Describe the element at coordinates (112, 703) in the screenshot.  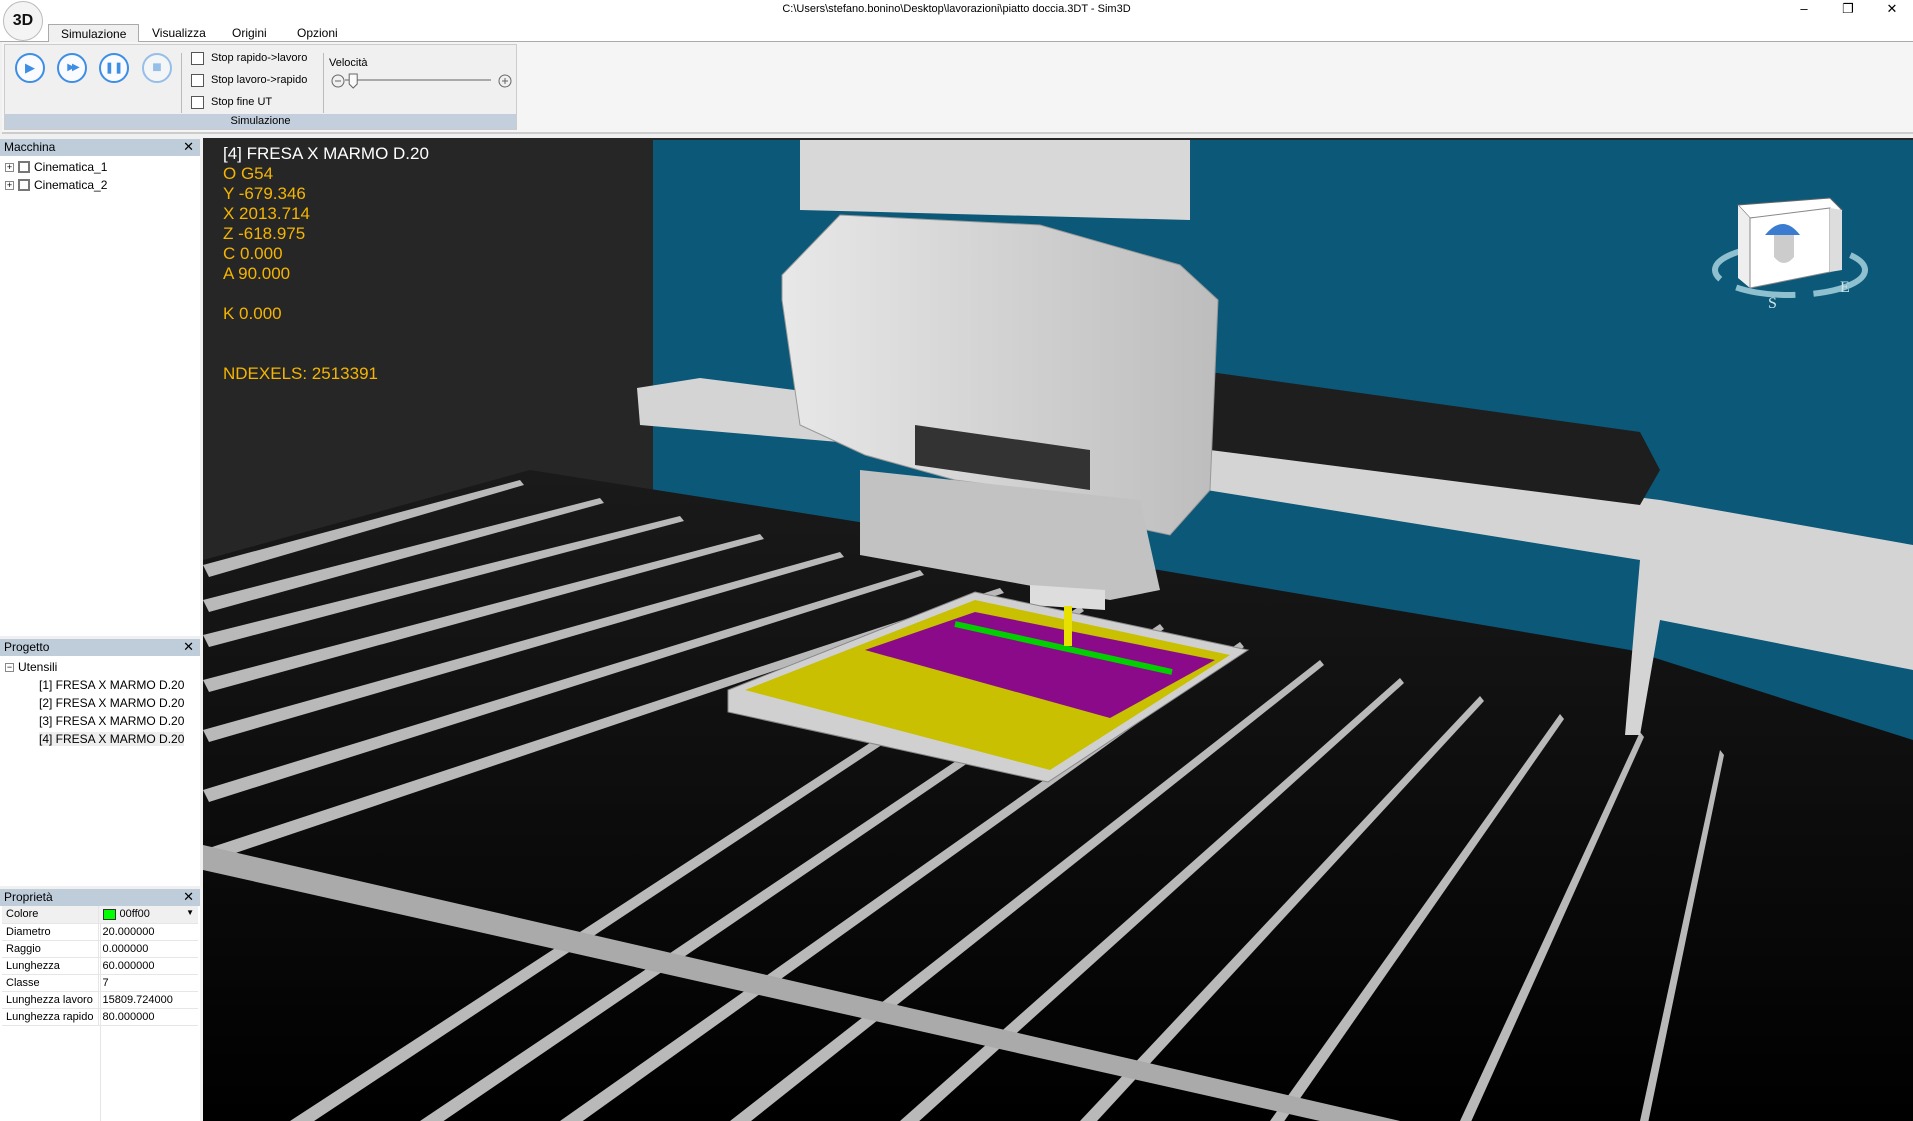
I see `tool-label: [2] FRESA X MARMO D.20` at that location.